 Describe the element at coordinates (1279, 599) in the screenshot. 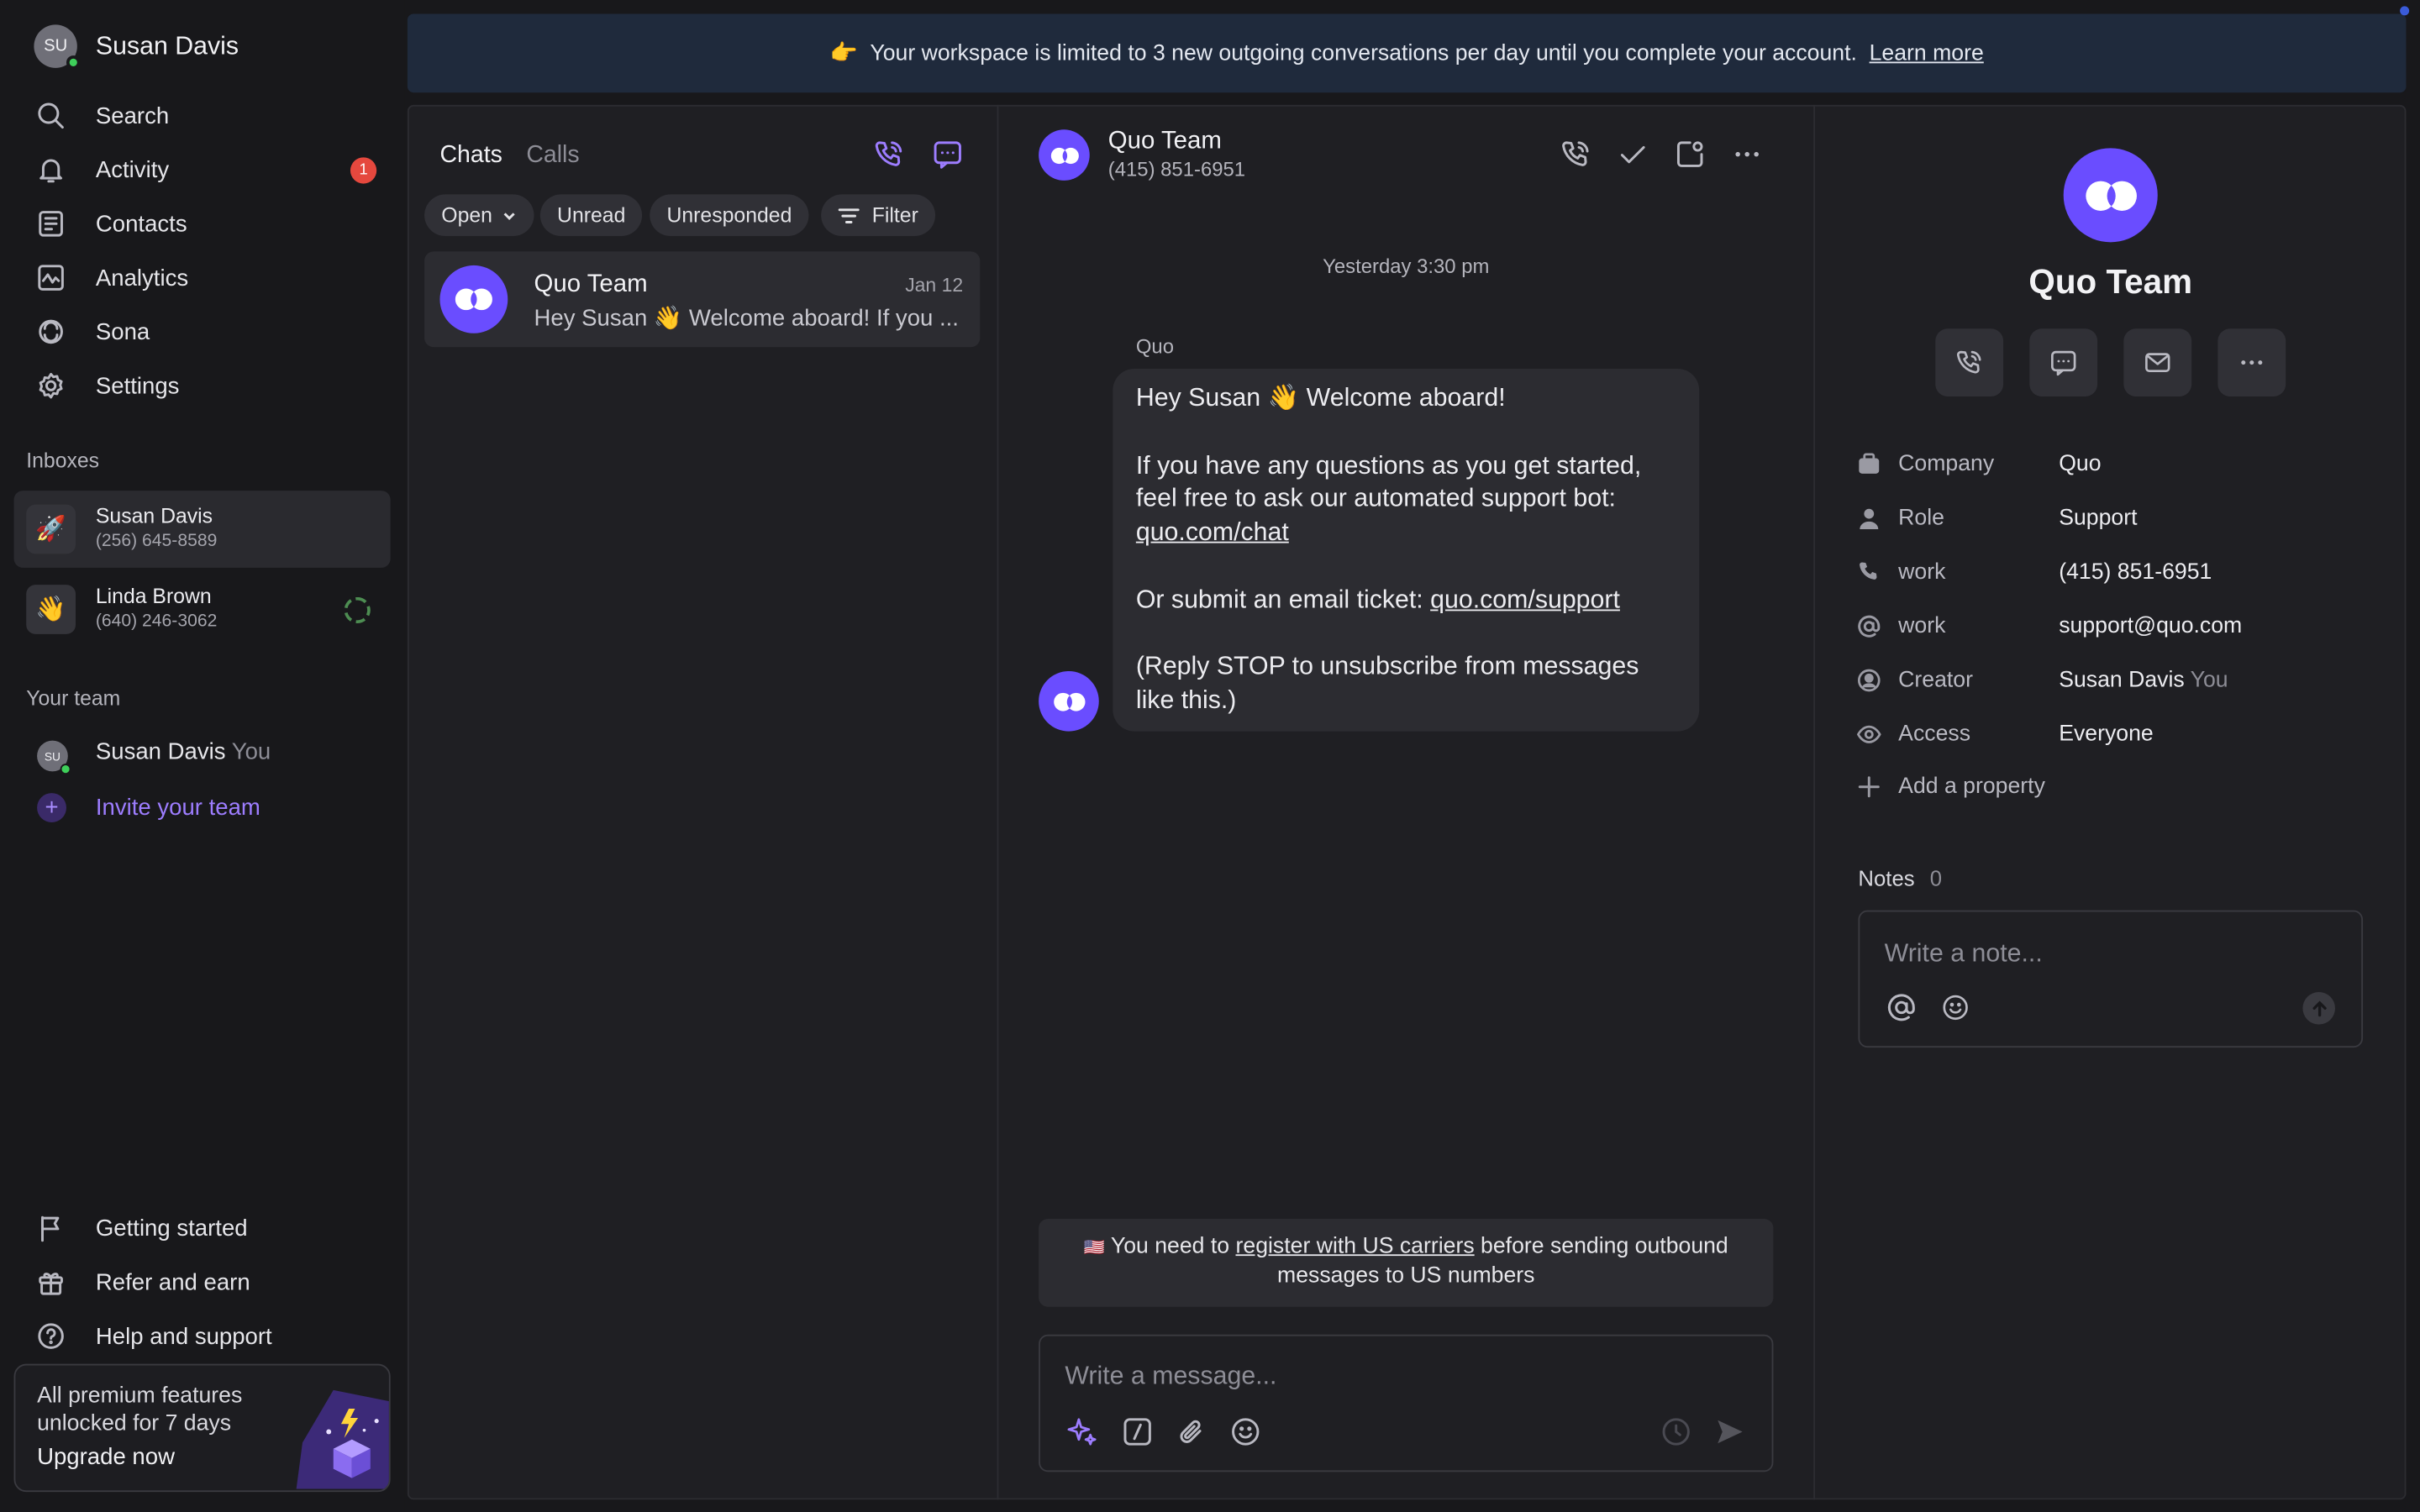

I see `message-text: Or submit an email ticket:` at that location.